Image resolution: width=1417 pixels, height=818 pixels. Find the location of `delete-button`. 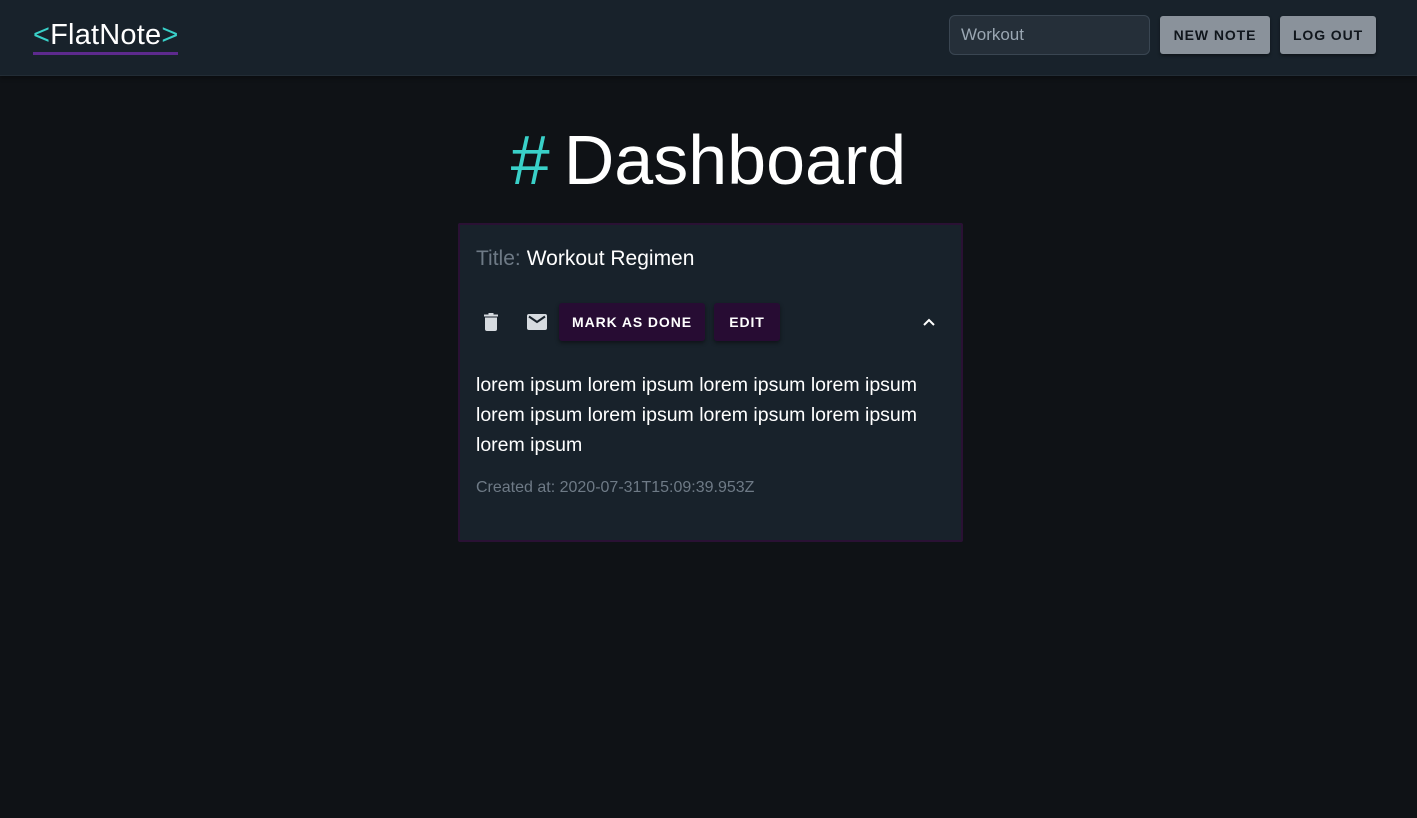

delete-button is located at coordinates (491, 322).